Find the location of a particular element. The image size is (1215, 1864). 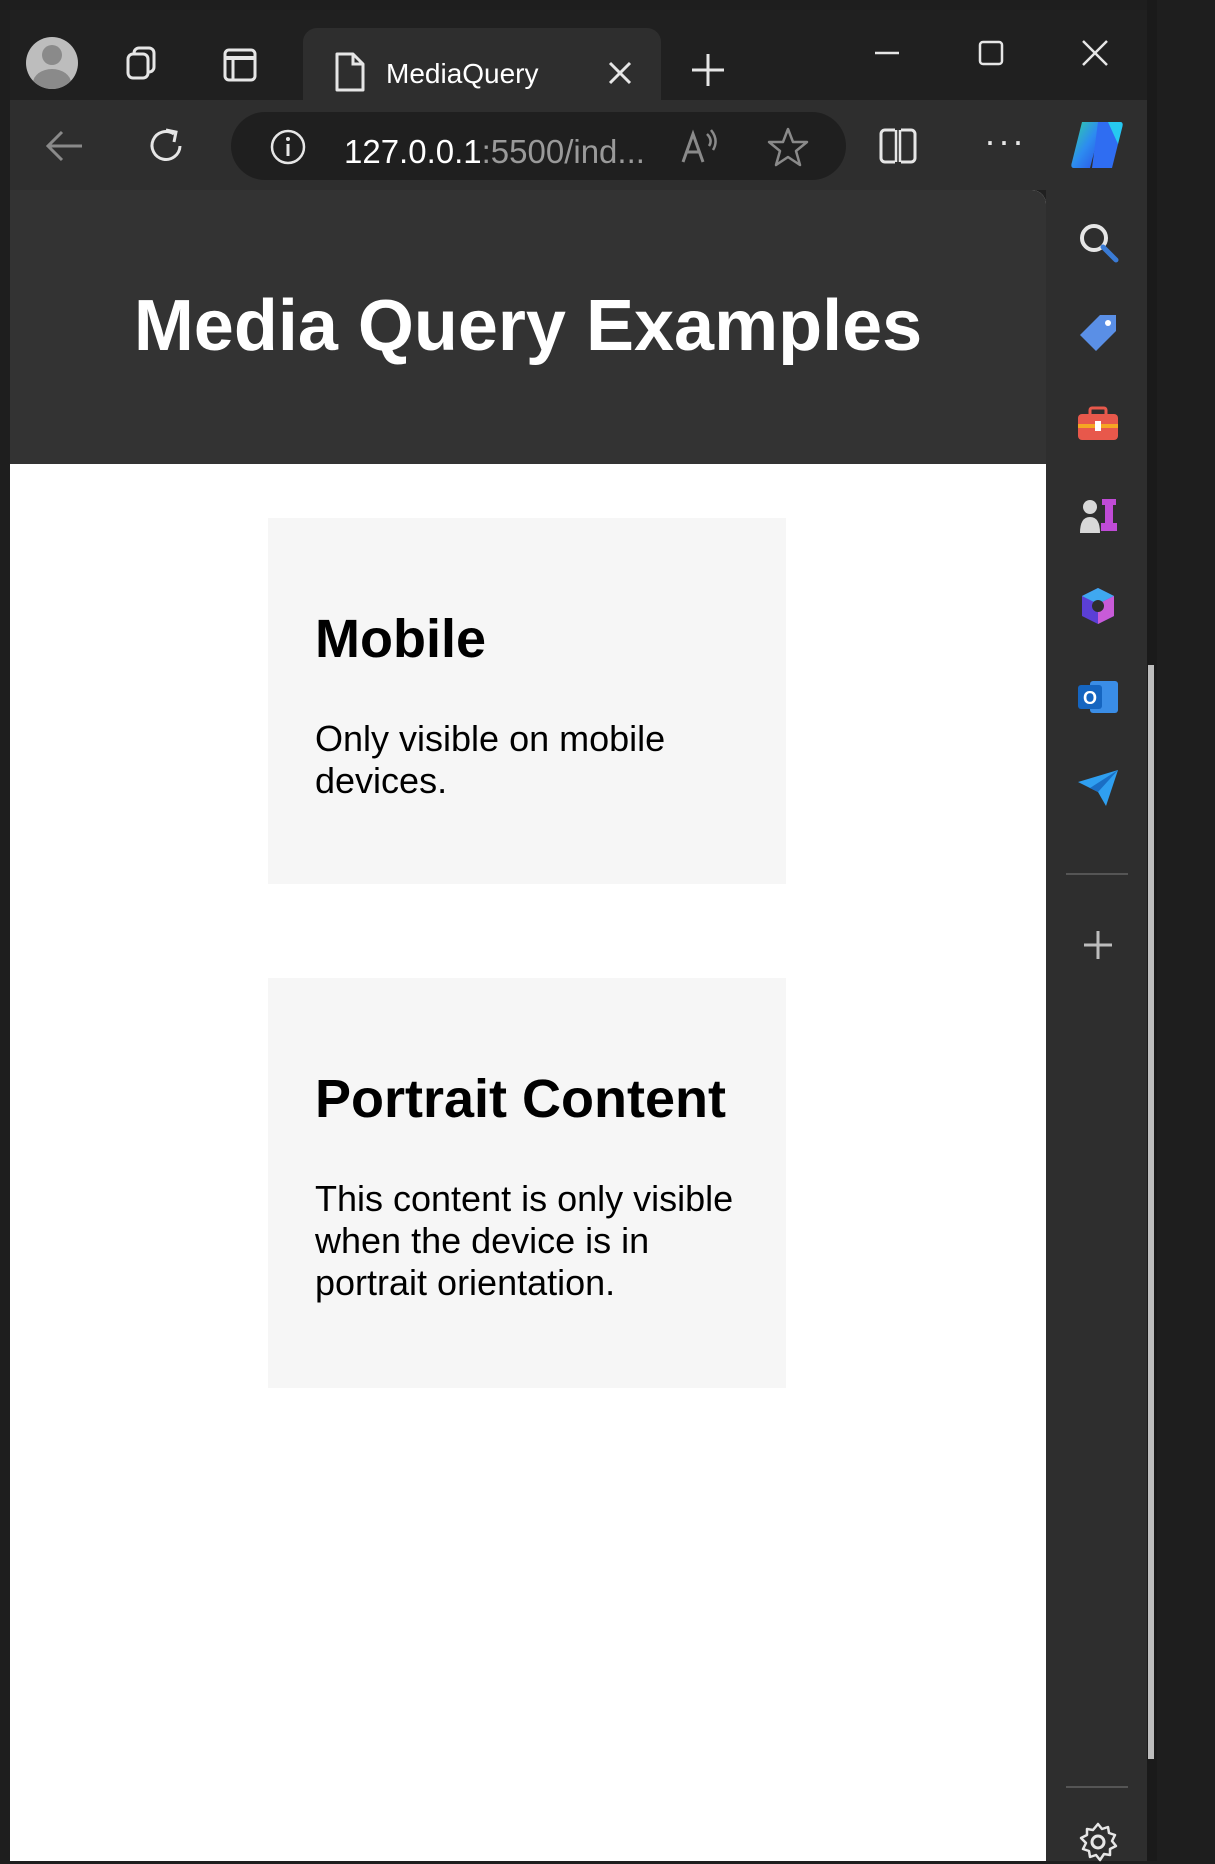

maximize-icon is located at coordinates (991, 53).